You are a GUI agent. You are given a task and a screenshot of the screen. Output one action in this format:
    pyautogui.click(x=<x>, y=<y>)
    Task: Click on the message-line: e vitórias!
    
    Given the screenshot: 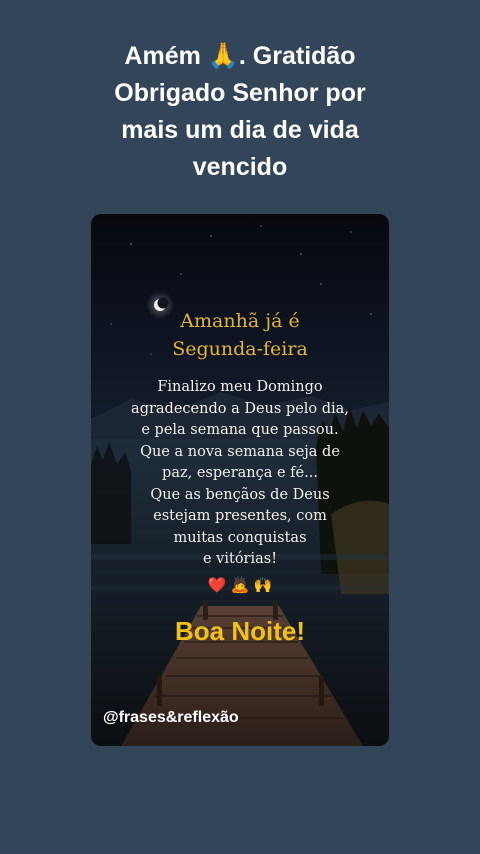 What is the action you would take?
    pyautogui.click(x=240, y=559)
    